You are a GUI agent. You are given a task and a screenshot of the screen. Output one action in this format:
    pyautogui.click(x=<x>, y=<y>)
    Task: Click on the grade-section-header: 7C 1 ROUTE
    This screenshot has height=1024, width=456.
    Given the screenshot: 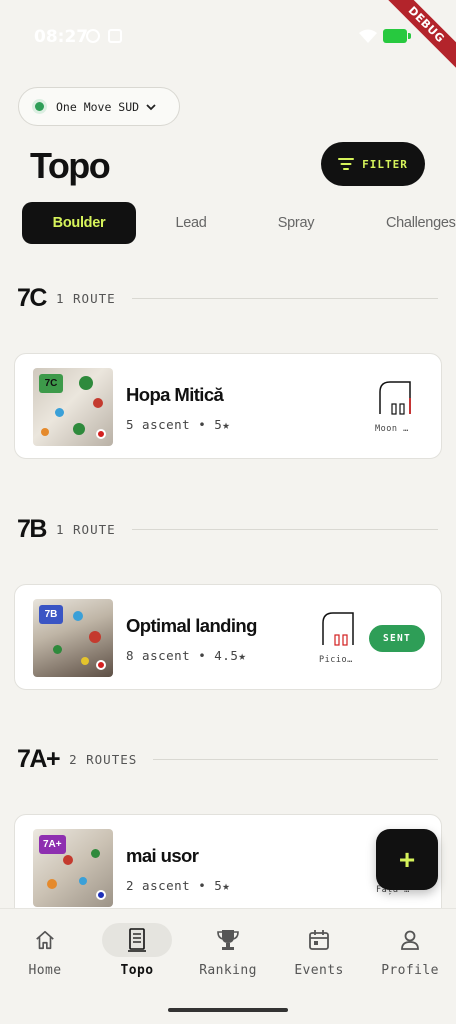 What is the action you would take?
    pyautogui.click(x=227, y=298)
    